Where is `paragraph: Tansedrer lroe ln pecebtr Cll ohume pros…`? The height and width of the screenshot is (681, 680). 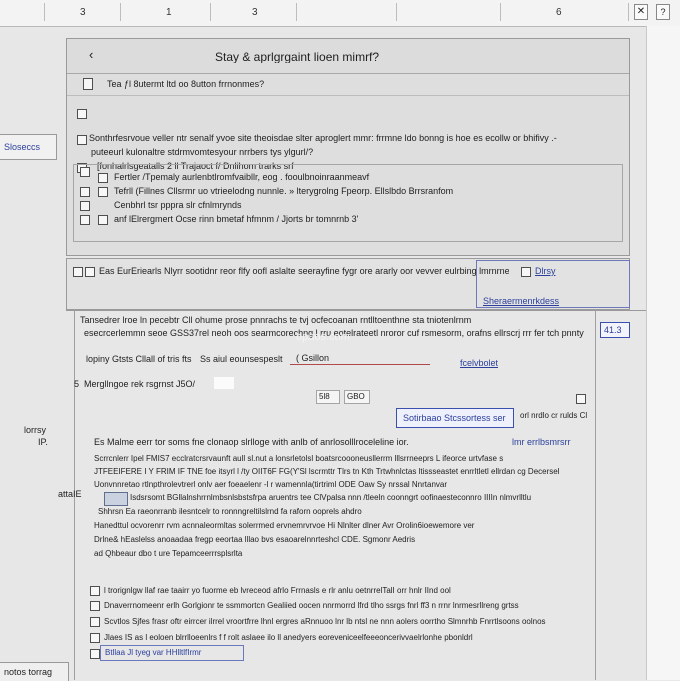 paragraph: Tansedrer lroe ln pecebtr Cll ohume pros… is located at coordinates (276, 320).